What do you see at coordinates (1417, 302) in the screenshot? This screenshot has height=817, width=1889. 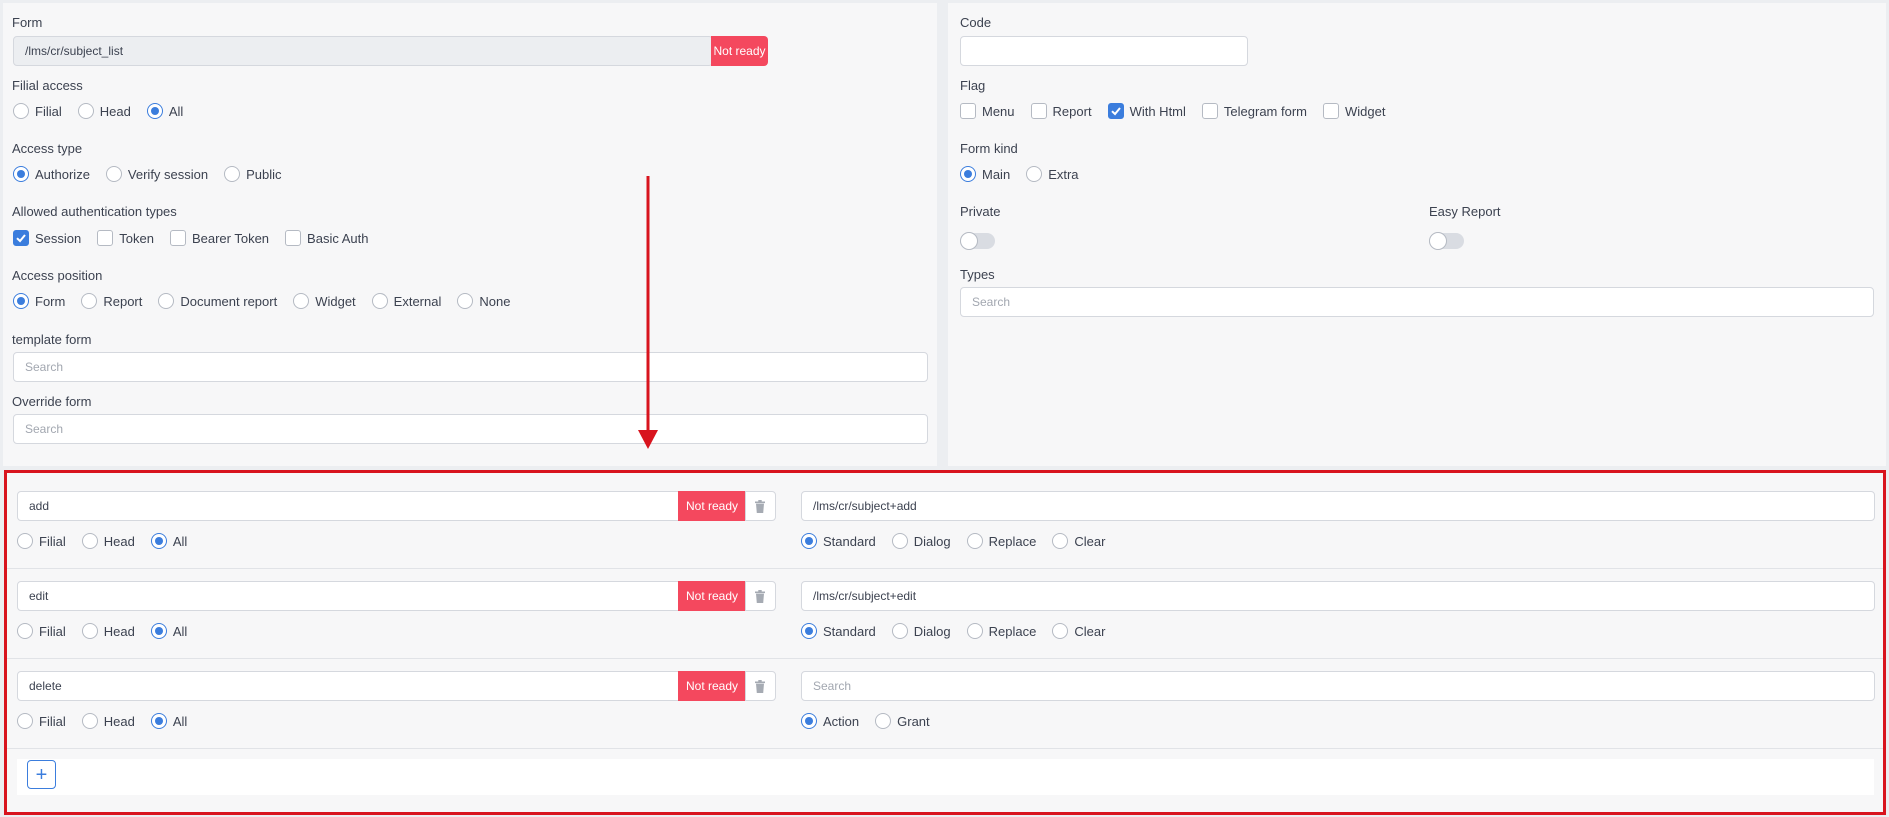 I see `types-search-input: Search` at bounding box center [1417, 302].